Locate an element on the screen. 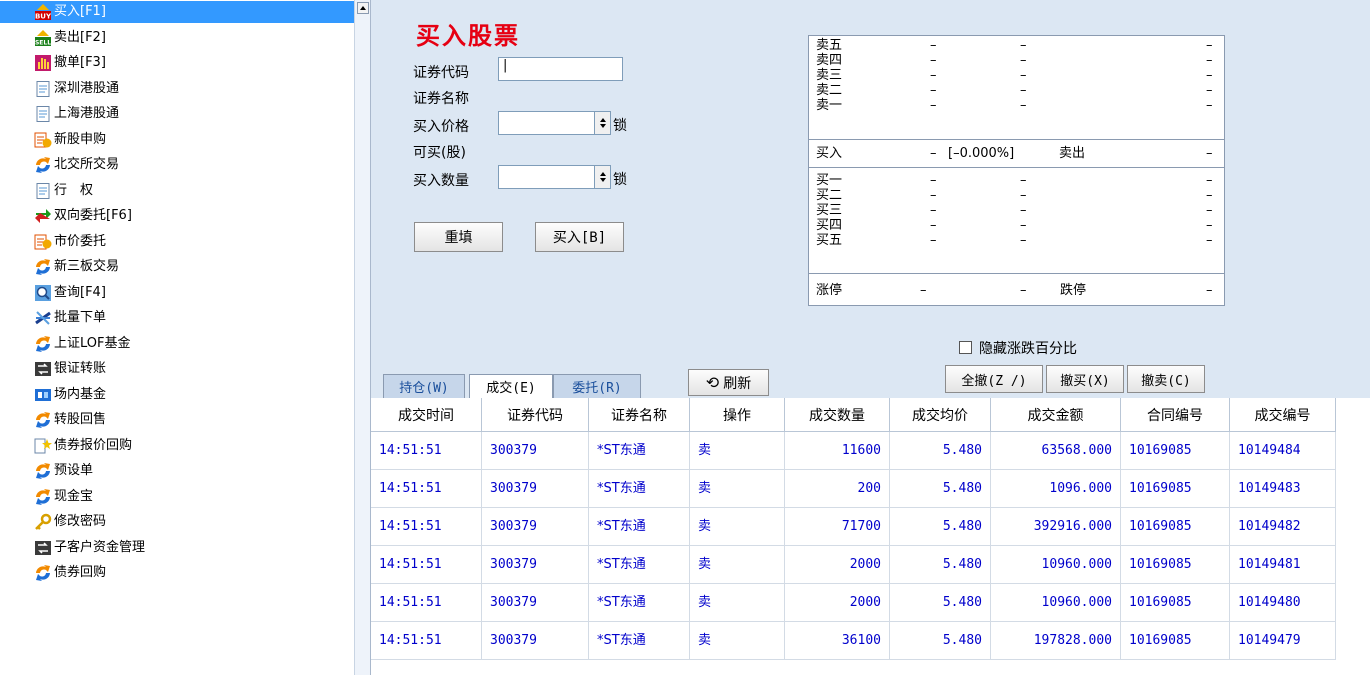 Image resolution: width=1370 pixels, height=675 pixels. bid-level-row: 买二 – – – is located at coordinates (1016, 195).